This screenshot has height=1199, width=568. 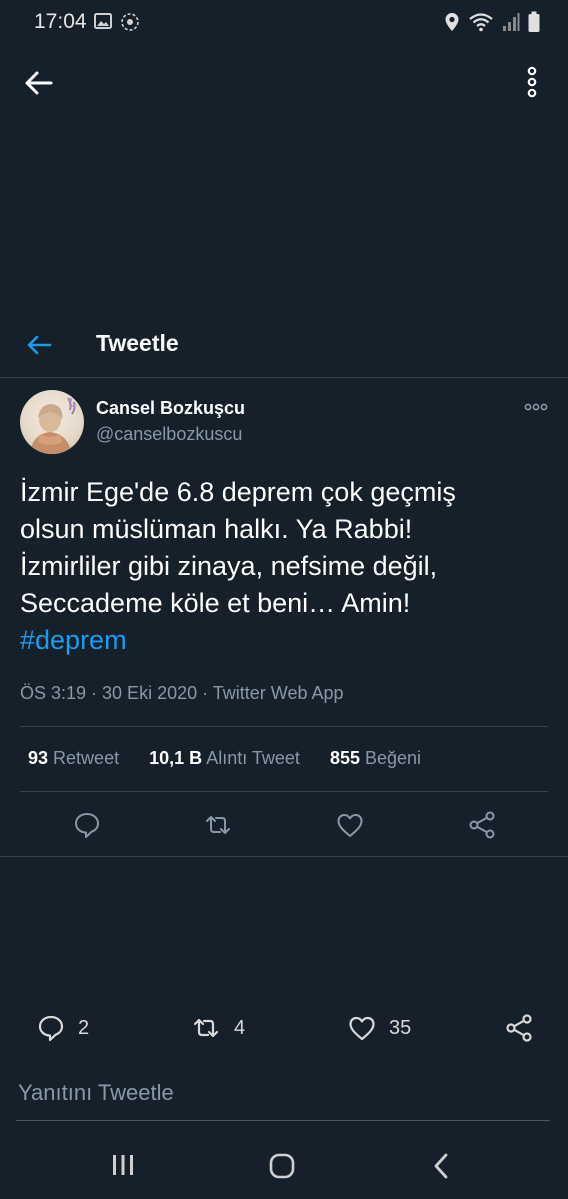 I want to click on more-options-icon, so click(x=532, y=83).